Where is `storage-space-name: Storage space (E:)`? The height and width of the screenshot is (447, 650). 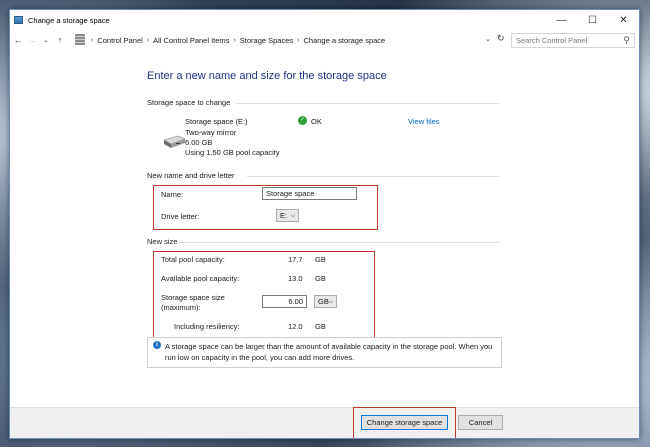
storage-space-name: Storage space (E:) is located at coordinates (216, 121).